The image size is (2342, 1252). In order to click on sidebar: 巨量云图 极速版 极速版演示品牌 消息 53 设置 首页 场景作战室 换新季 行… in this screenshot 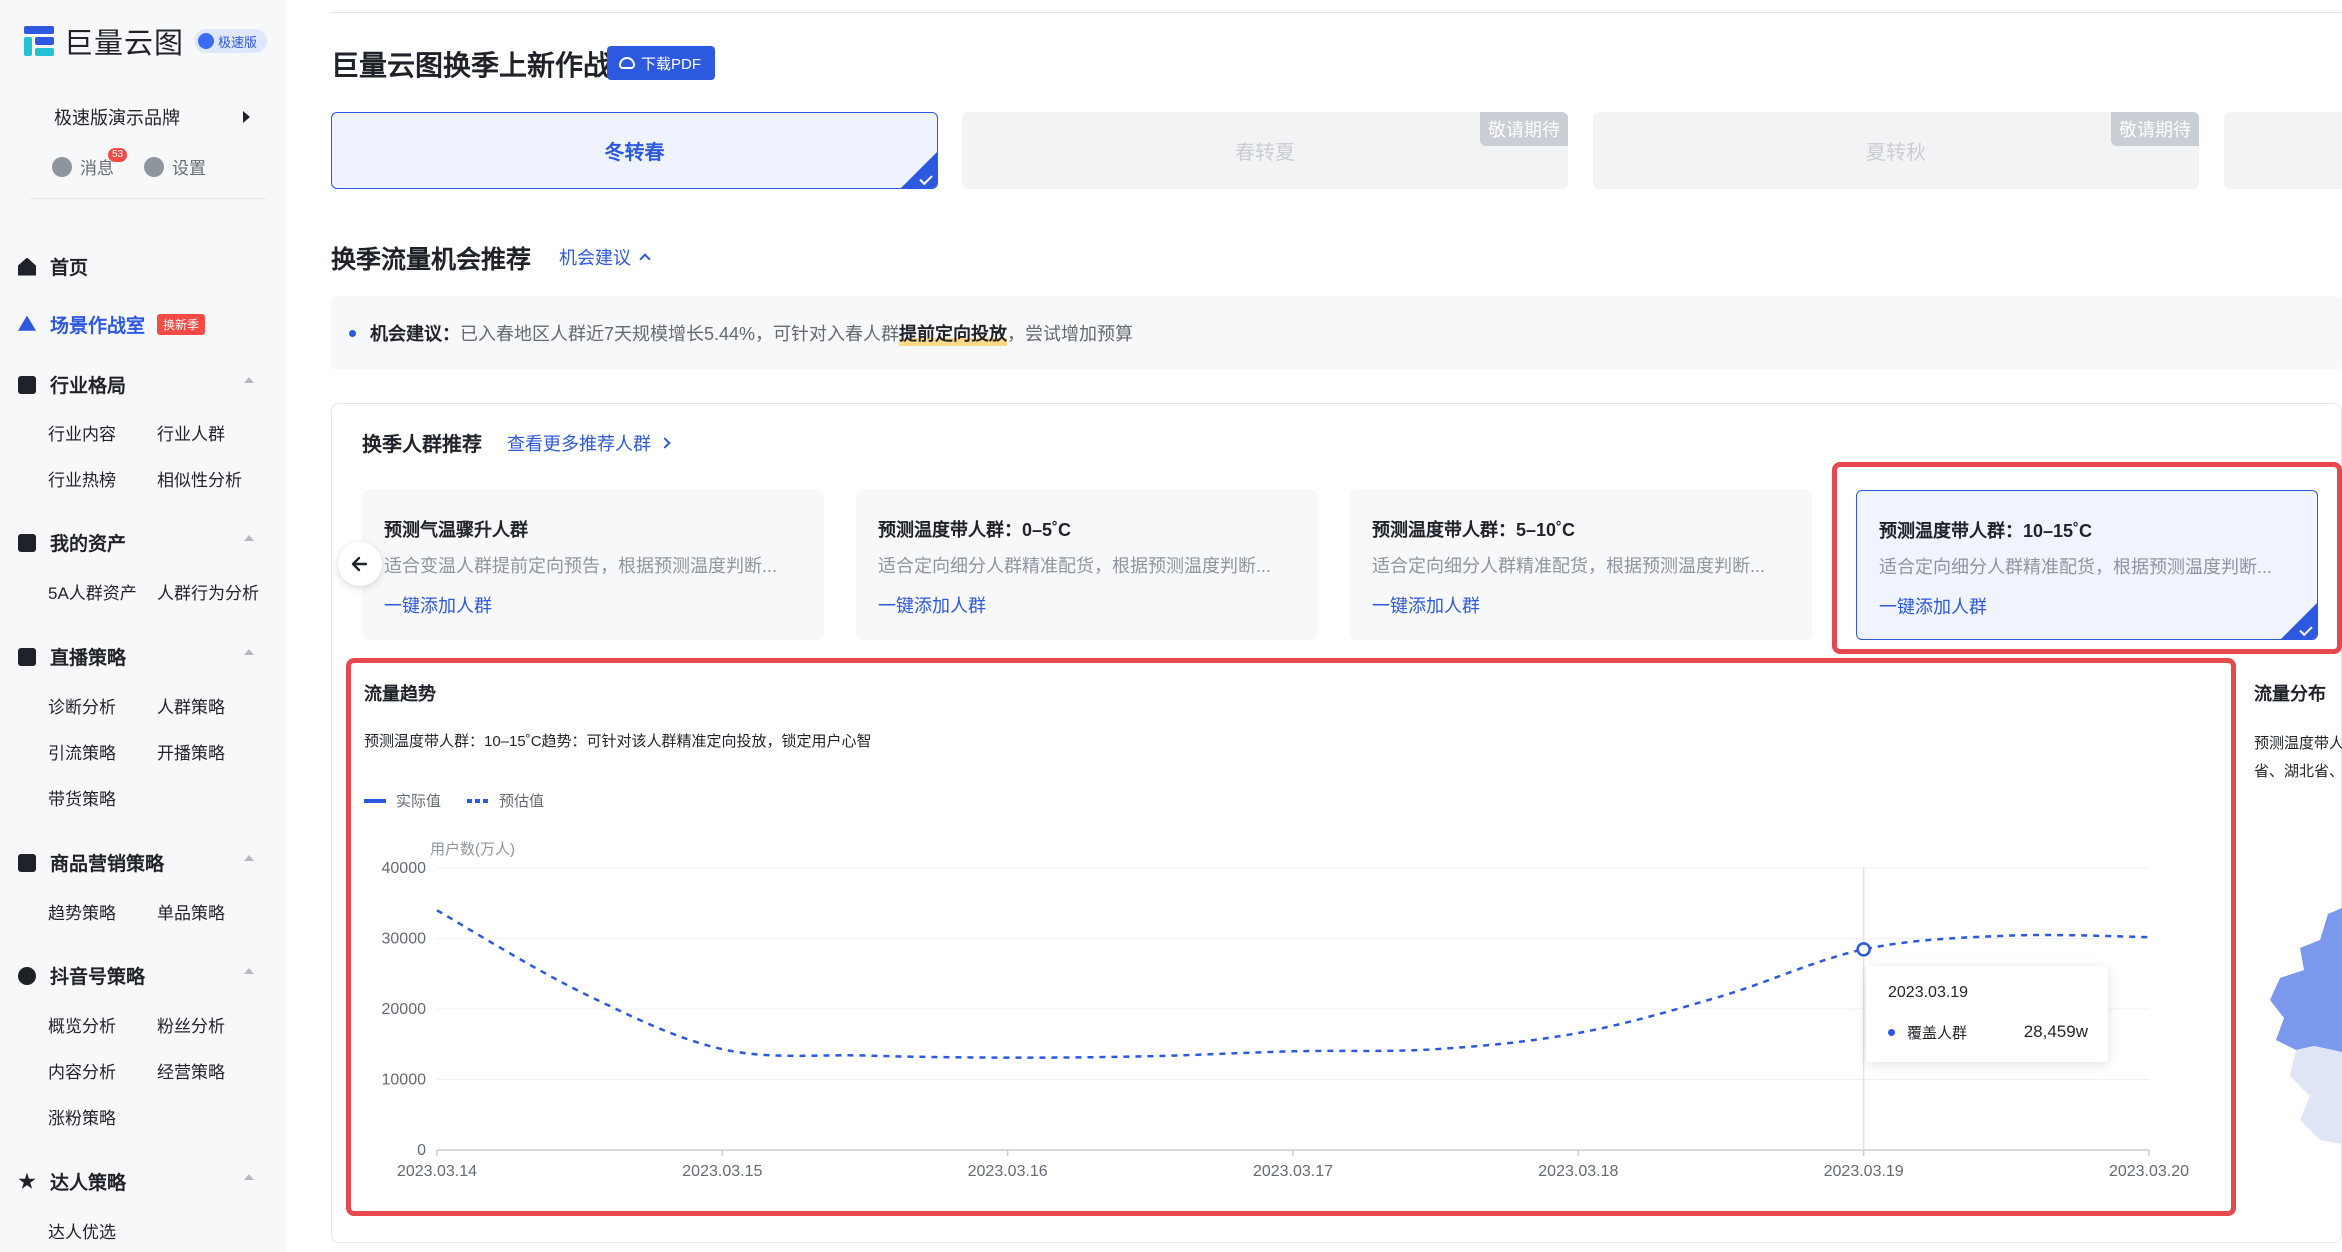, I will do `click(143, 626)`.